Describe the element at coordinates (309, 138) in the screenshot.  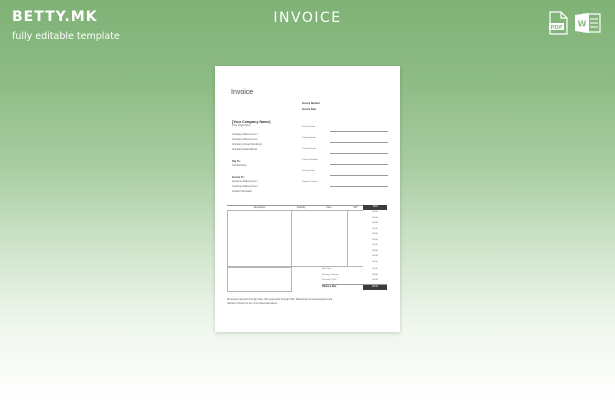
I see `right-field-label: Order Number` at that location.